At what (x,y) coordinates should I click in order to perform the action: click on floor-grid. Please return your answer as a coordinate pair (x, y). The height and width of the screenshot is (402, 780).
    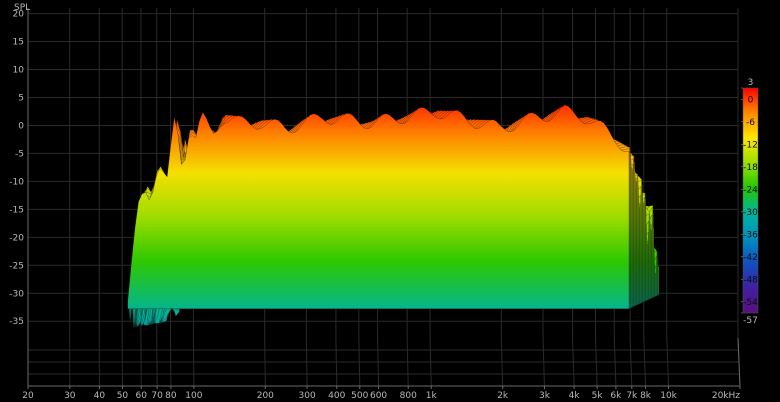
    Looking at the image, I should click on (384, 362).